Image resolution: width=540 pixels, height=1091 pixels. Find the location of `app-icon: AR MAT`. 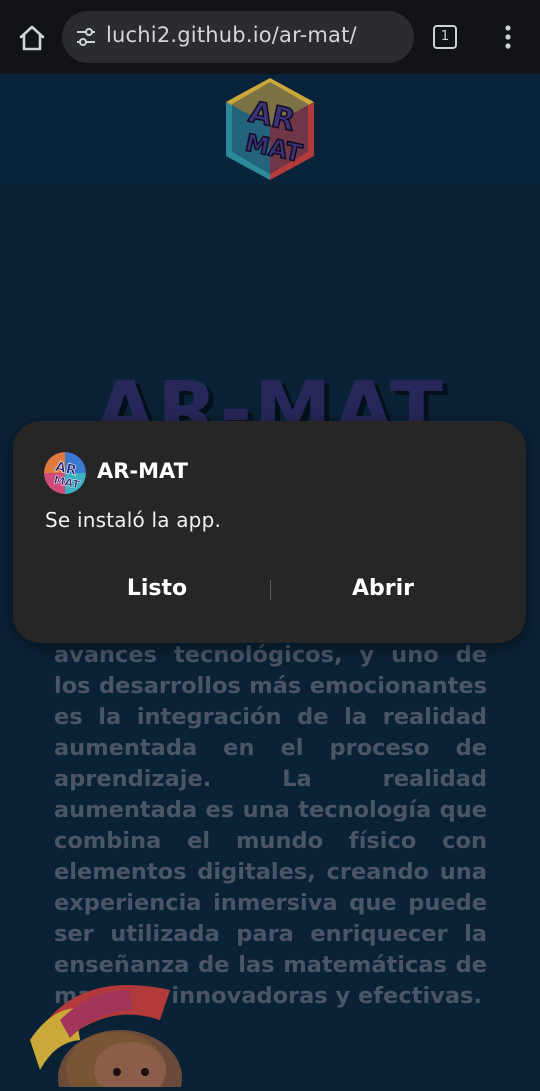

app-icon: AR MAT is located at coordinates (65, 473).